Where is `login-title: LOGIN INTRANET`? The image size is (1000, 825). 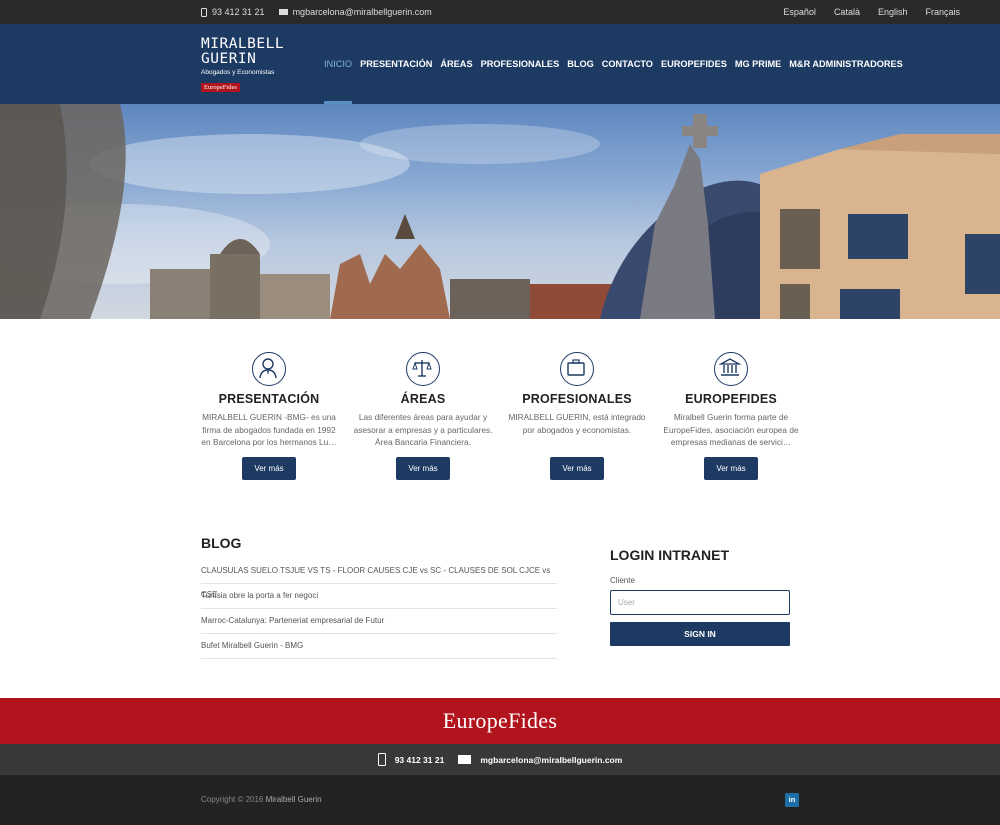 login-title: LOGIN INTRANET is located at coordinates (669, 555).